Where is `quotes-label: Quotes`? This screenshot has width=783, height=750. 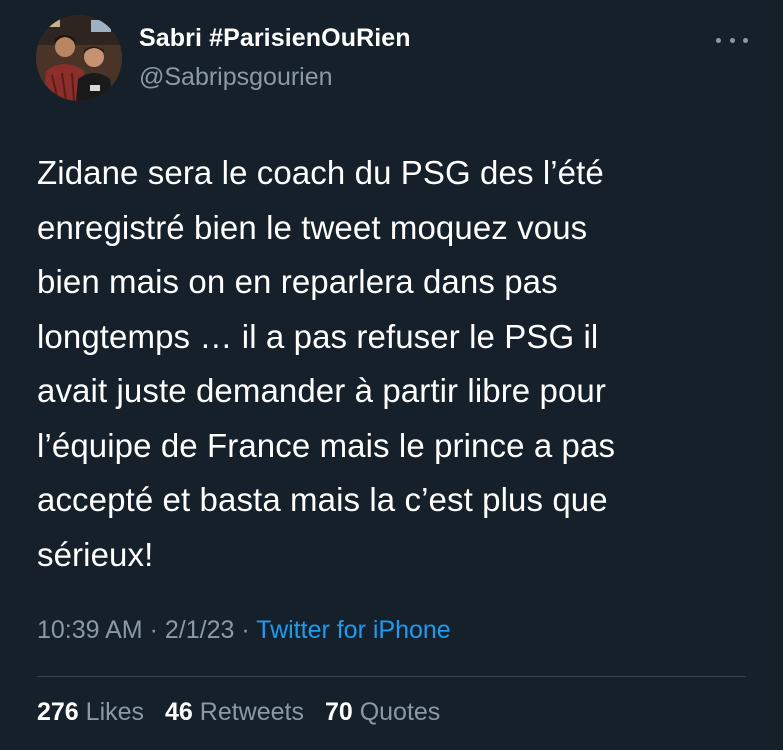
quotes-label: Quotes is located at coordinates (400, 712).